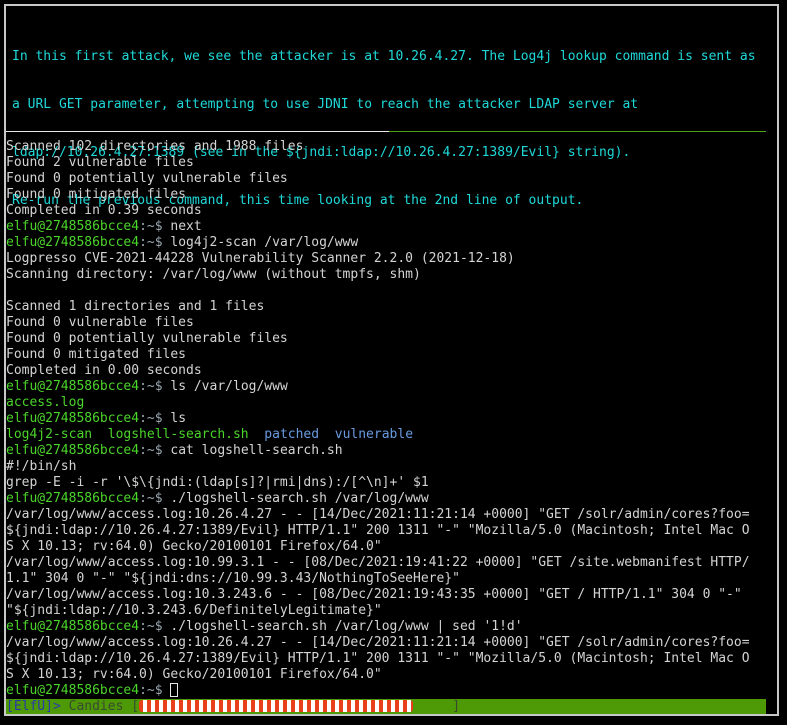 This screenshot has width=787, height=725. I want to click on prompt-line: elfu@2748586bcce4:~$ ls /var/log/www, so click(393, 387).